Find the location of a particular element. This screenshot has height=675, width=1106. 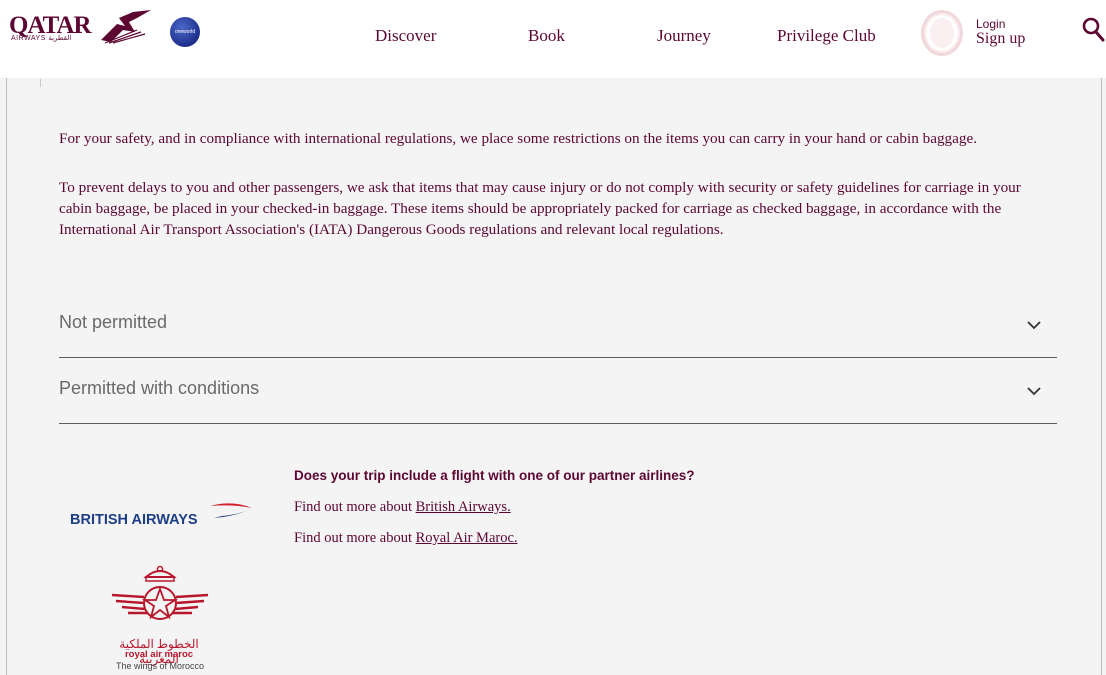

partner-line-ba: Find out more about British Airways. is located at coordinates (402, 507).